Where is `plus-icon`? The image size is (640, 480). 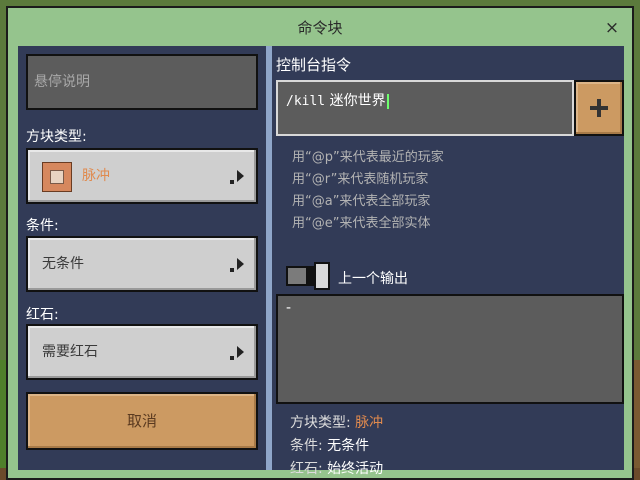 plus-icon is located at coordinates (599, 108).